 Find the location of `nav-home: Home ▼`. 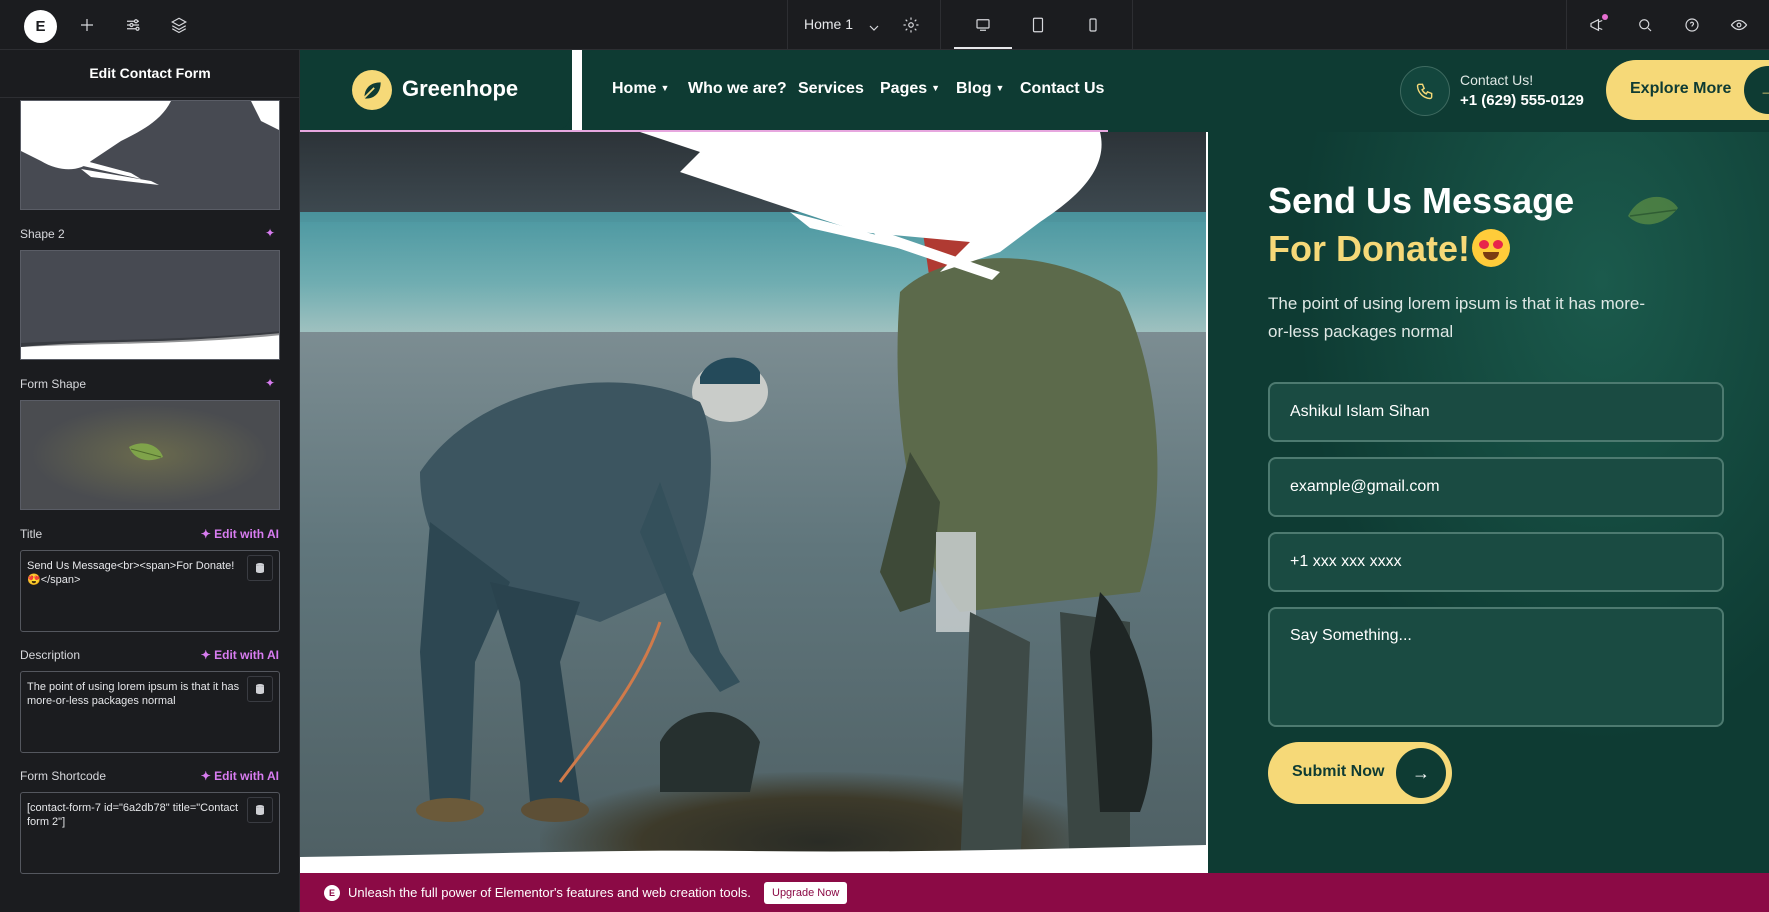

nav-home: Home ▼ is located at coordinates (640, 89).